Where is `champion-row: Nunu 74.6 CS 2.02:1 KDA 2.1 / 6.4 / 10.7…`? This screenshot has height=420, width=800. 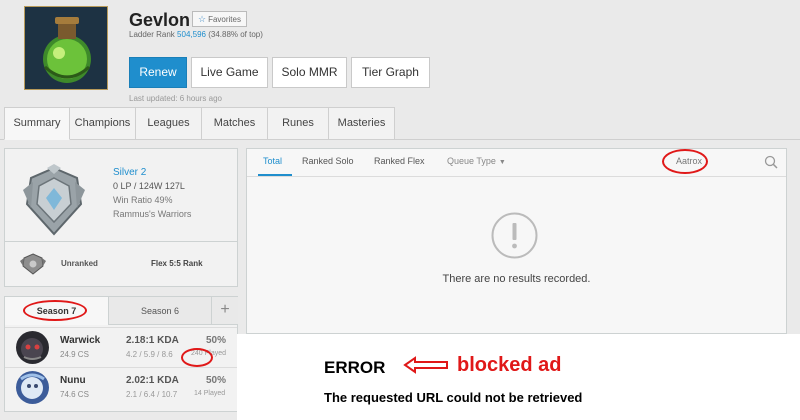
champion-row: Nunu 74.6 CS 2.02:1 KDA 2.1 / 6.4 / 10.7… is located at coordinates (121, 386).